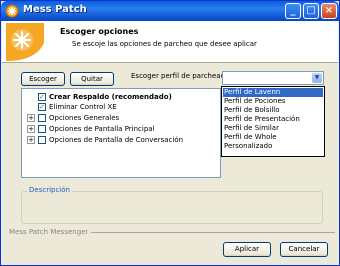 The height and width of the screenshot is (266, 340). What do you see at coordinates (43, 79) in the screenshot?
I see `select-button: Escoger` at bounding box center [43, 79].